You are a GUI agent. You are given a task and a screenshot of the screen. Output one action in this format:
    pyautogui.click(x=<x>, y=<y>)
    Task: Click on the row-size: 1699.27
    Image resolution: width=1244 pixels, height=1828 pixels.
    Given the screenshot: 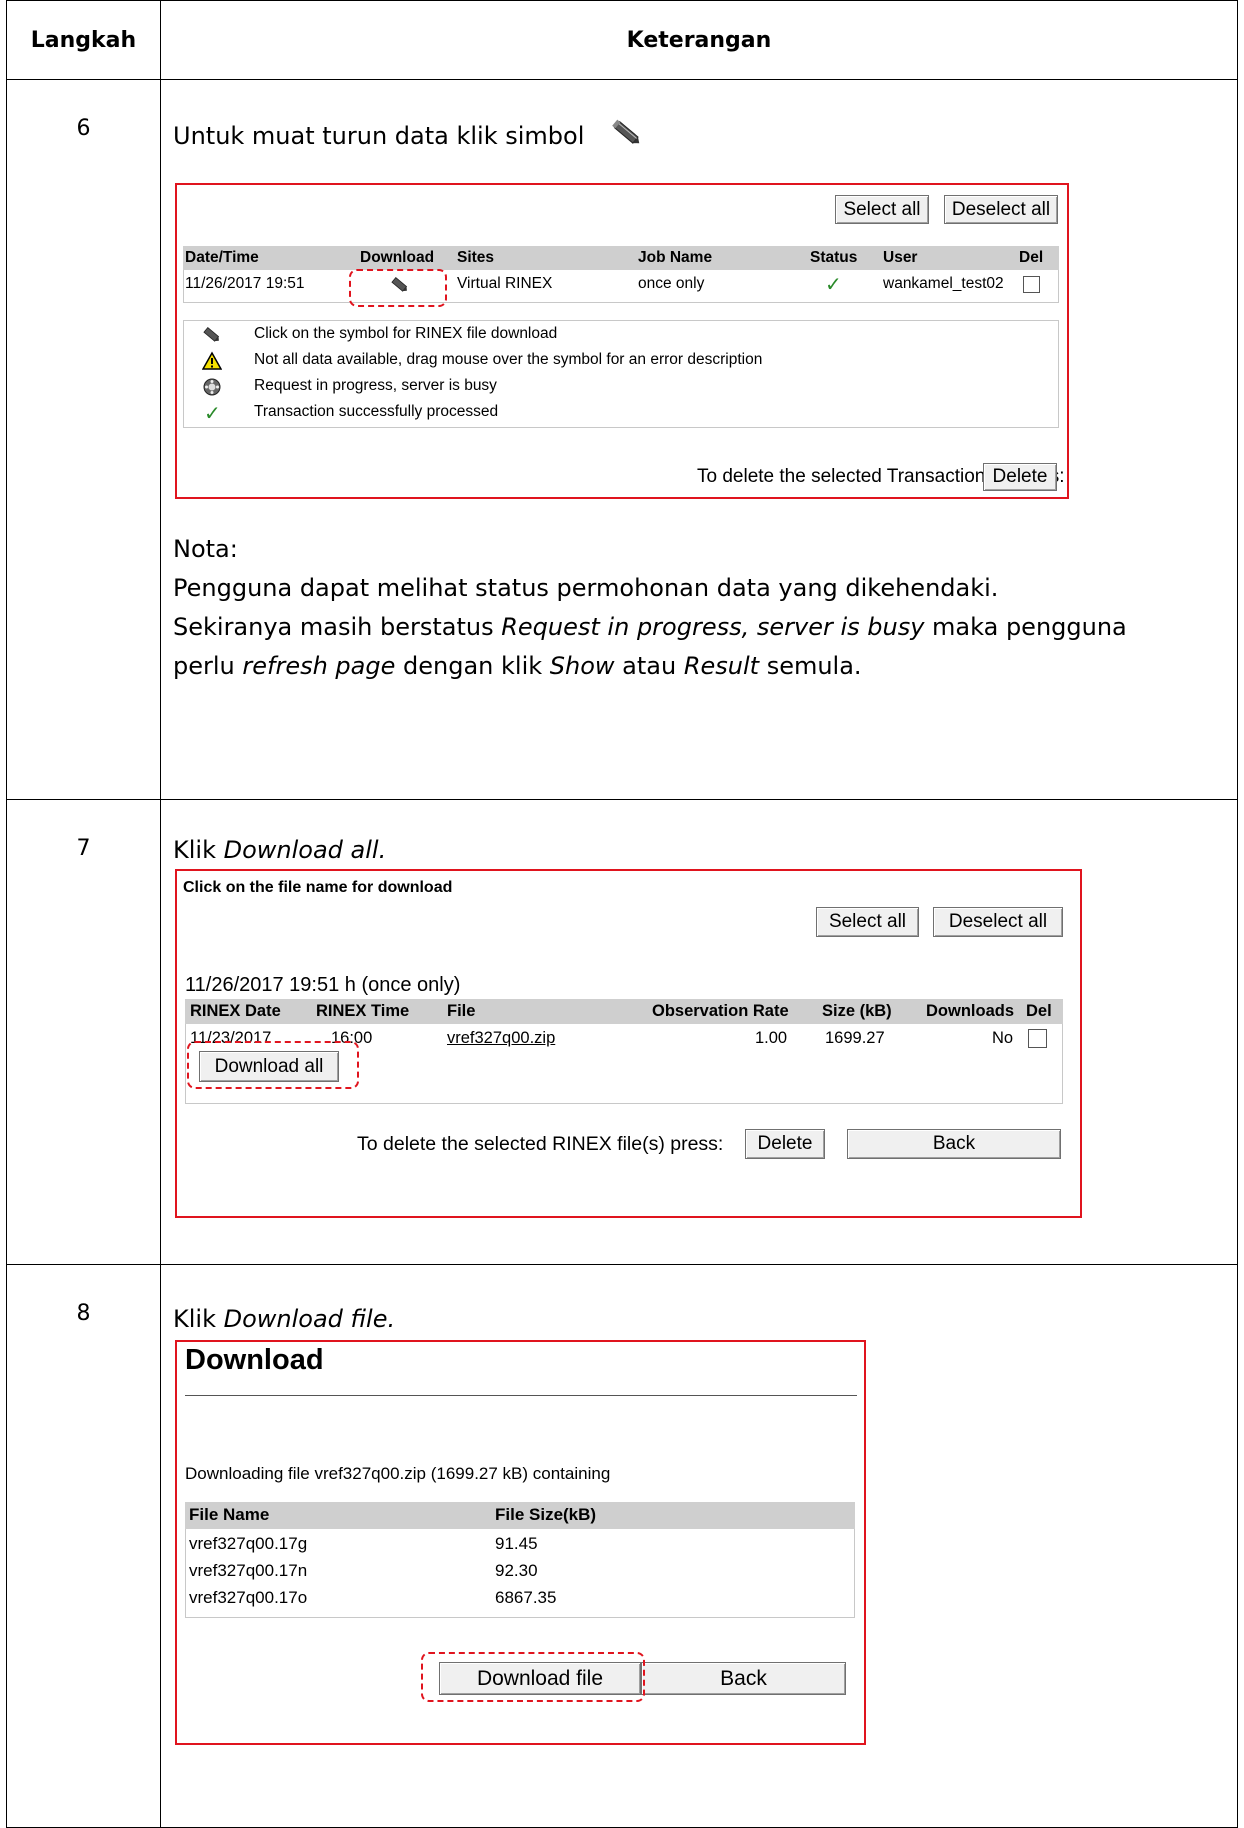 What is the action you would take?
    pyautogui.click(x=855, y=1038)
    